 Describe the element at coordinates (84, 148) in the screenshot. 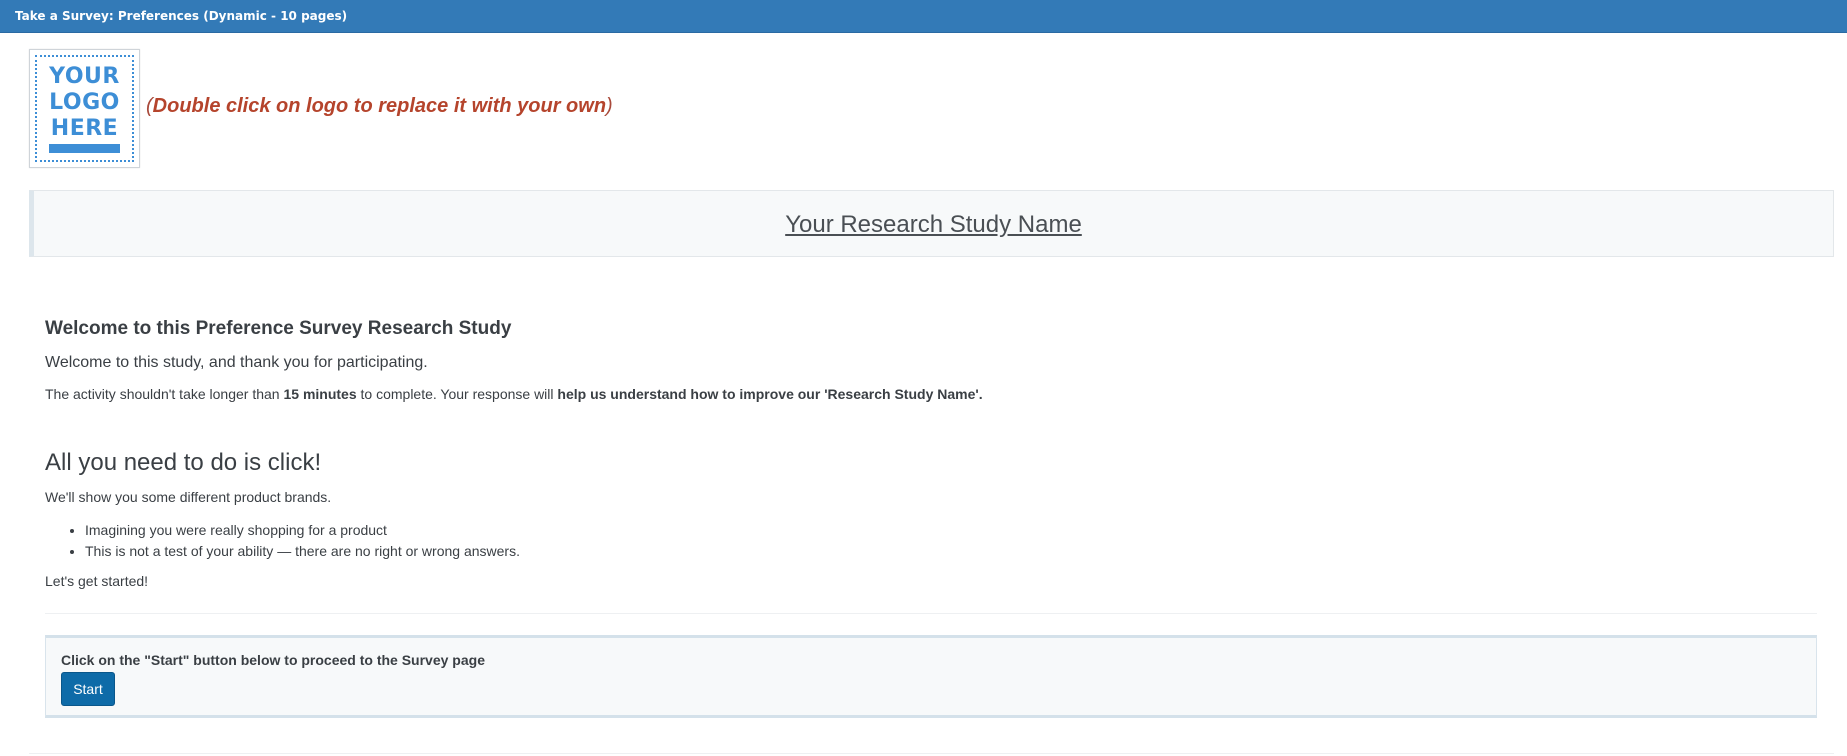

I see `logo-underline-bar` at that location.